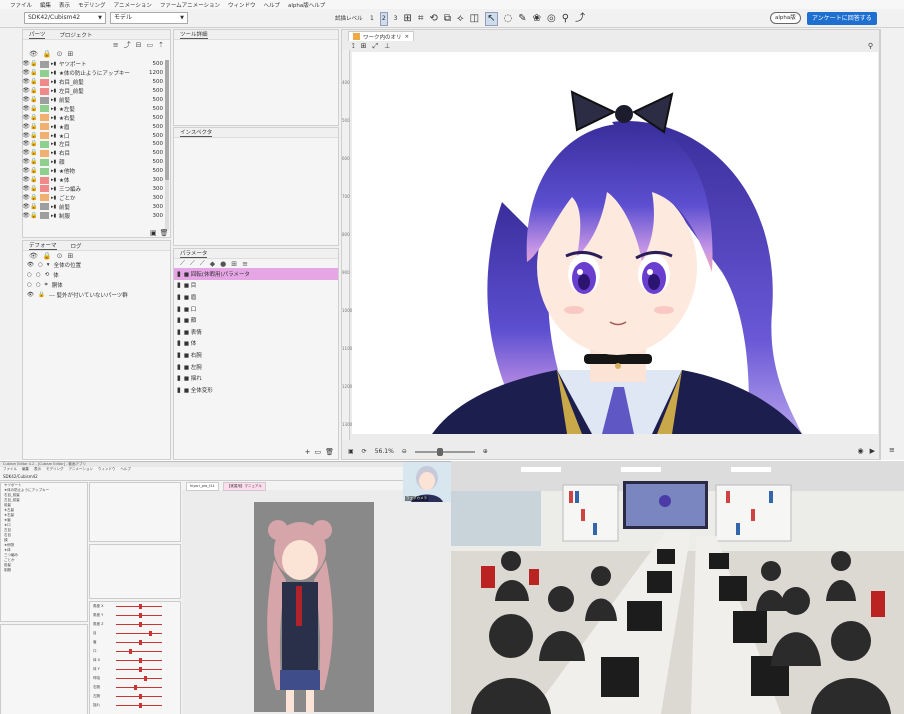  I want to click on part-row: 👁 🔒 ▸▮ 右目_前髪 500, so click(93, 82).